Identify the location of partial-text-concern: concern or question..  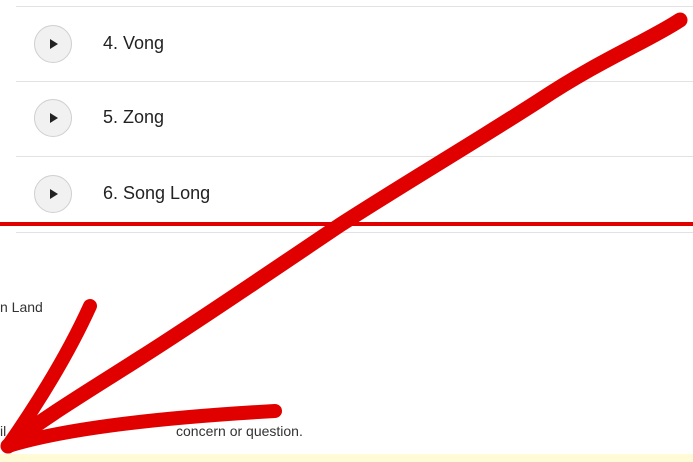
(239, 431).